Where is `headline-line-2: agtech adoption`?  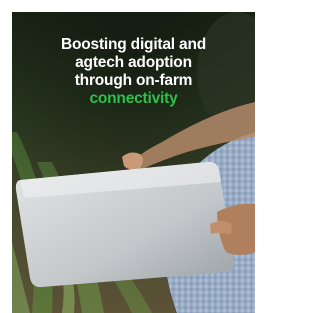 headline-line-2: agtech adoption is located at coordinates (133, 62).